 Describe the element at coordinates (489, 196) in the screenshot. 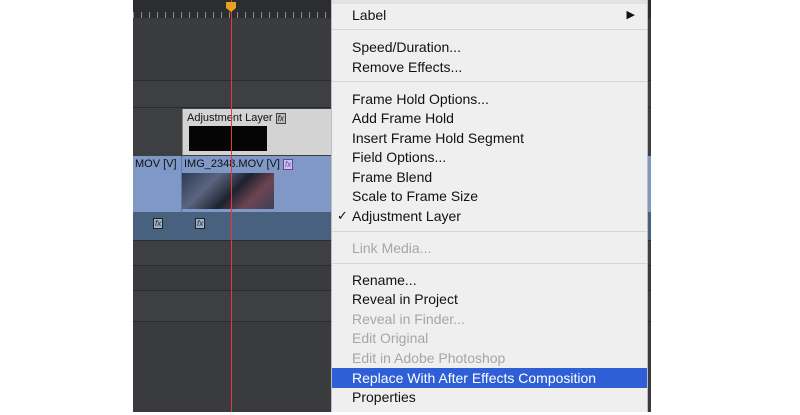

I see `menu-item-scale-to-frame-size: Scale to Frame Size` at that location.